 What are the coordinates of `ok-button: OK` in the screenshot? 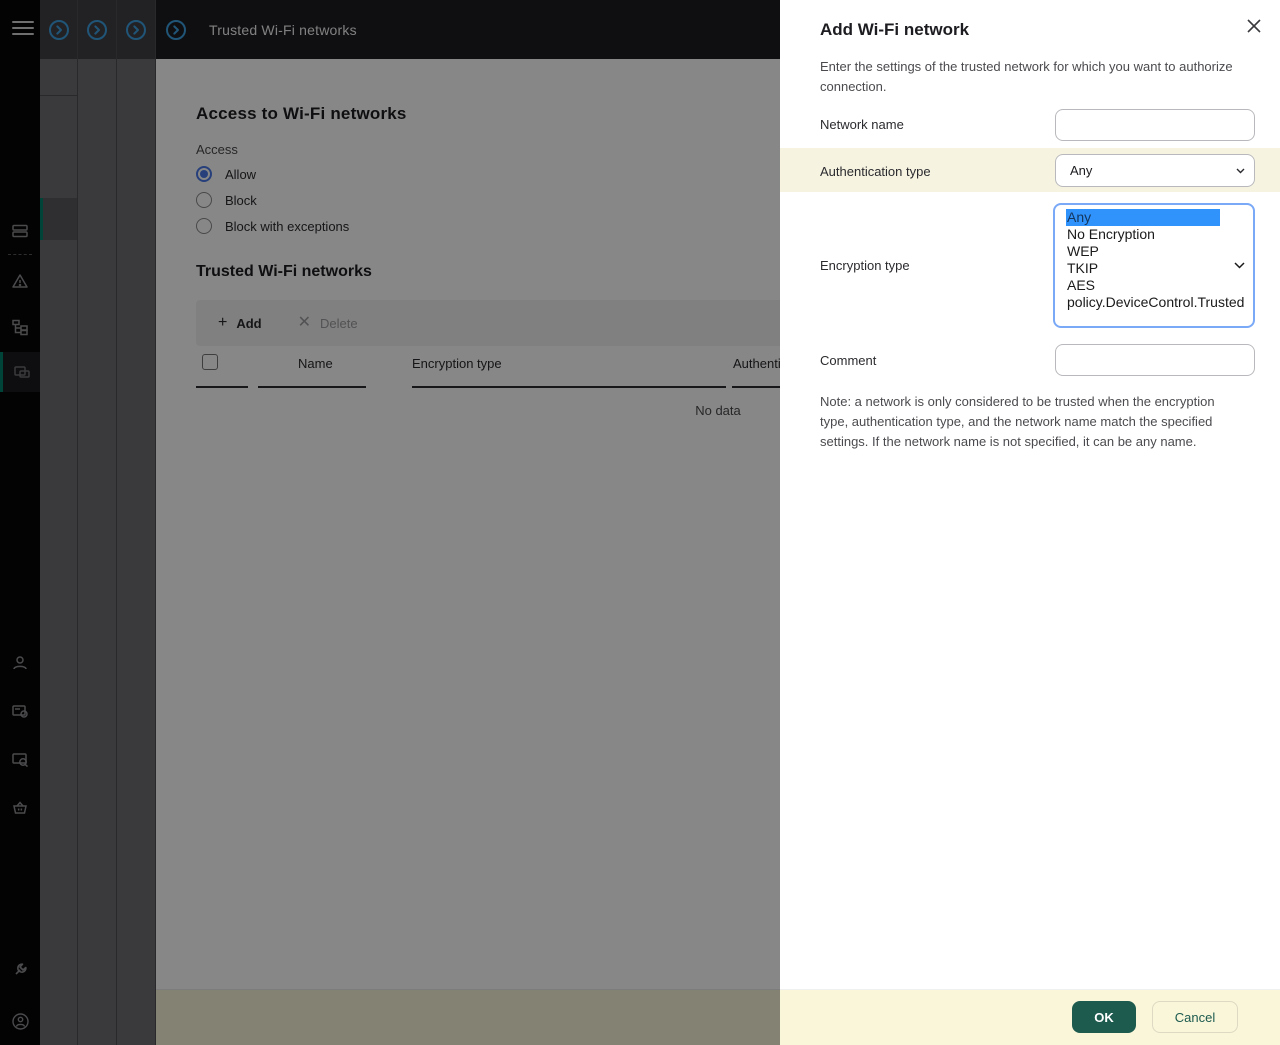 It's located at (1104, 1017).